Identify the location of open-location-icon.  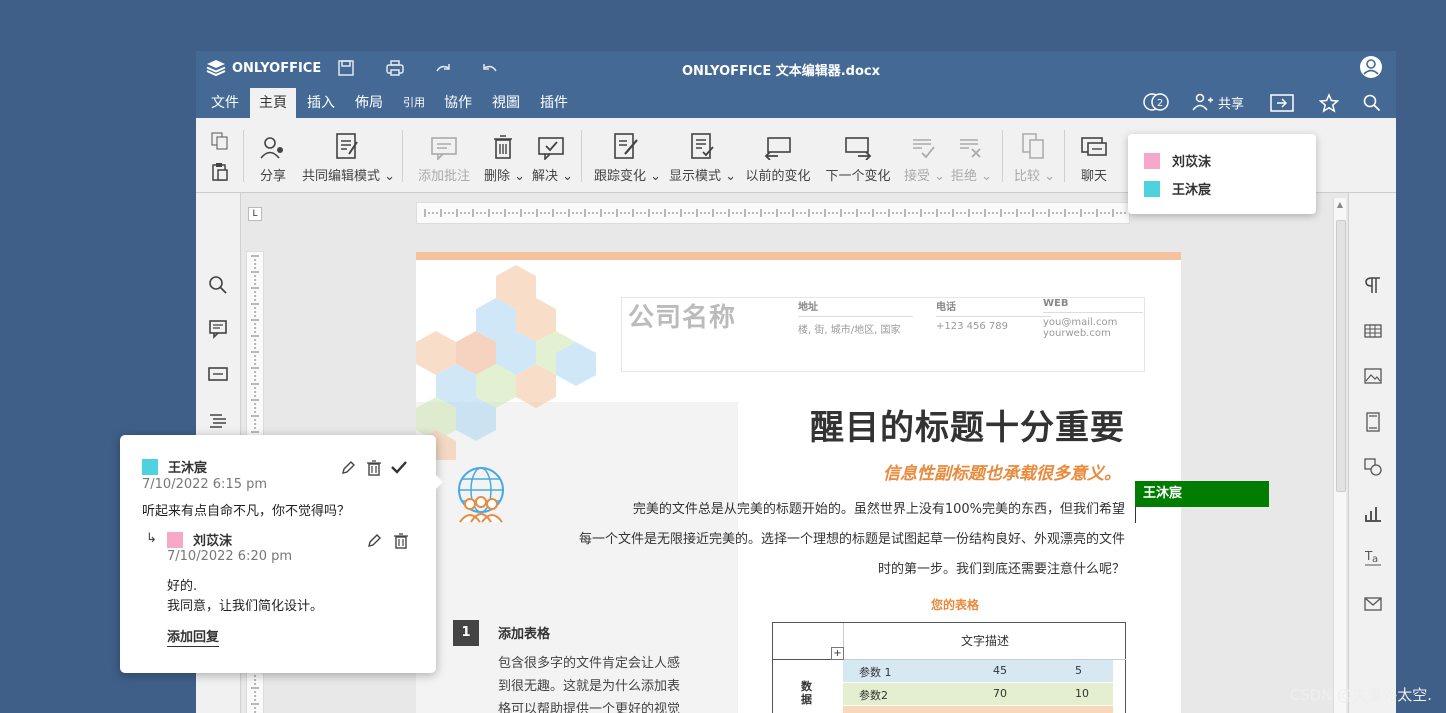
(1282, 103).